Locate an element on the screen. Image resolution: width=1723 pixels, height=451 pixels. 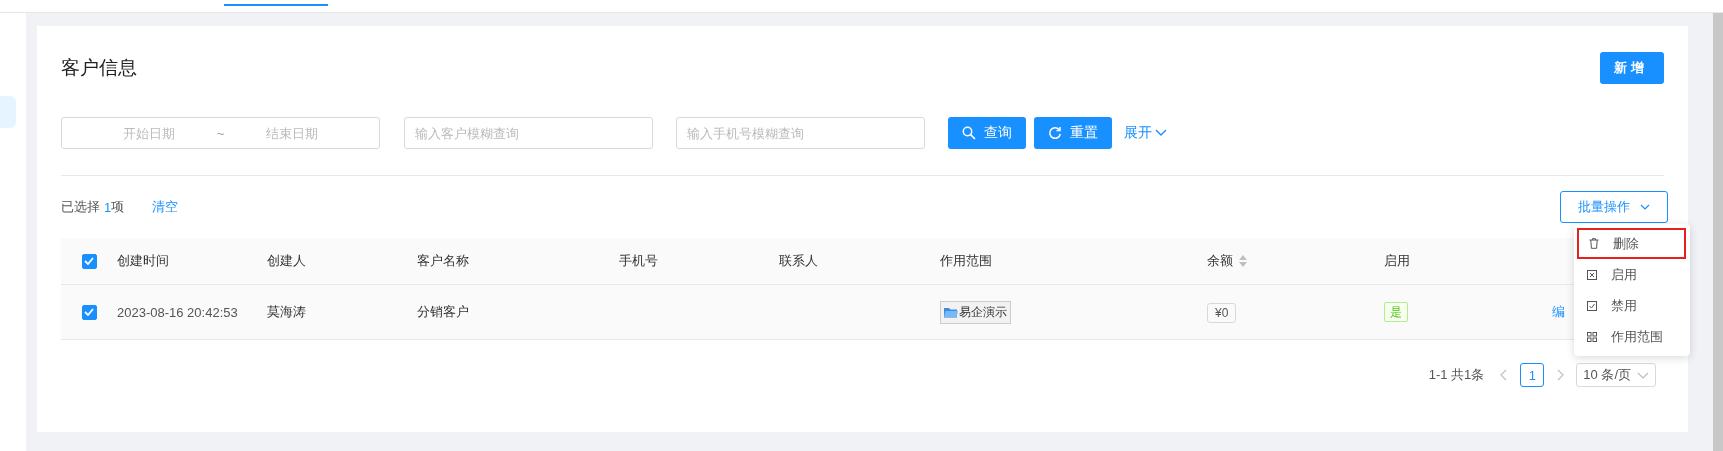
scope-tag: 易企演示 is located at coordinates (975, 312).